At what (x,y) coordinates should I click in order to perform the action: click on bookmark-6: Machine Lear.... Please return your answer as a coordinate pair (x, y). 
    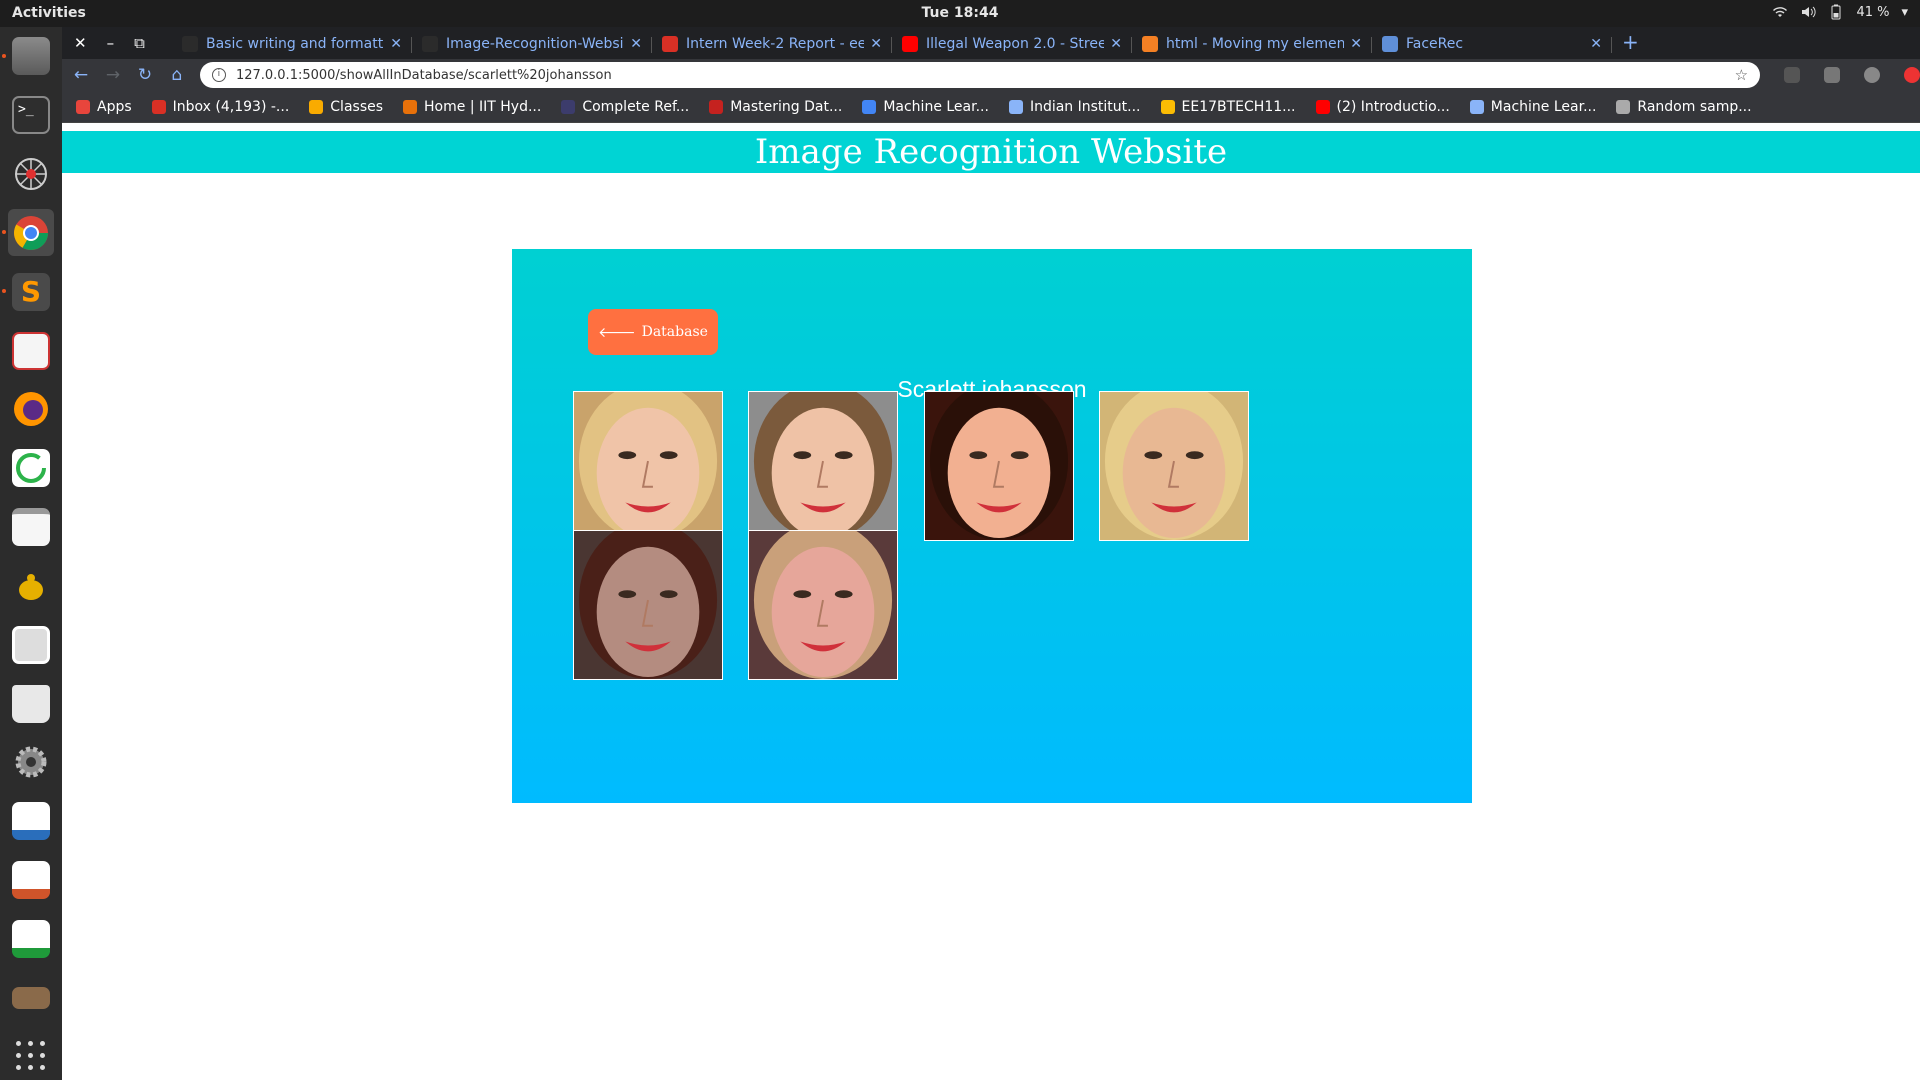
    Looking at the image, I should click on (925, 107).